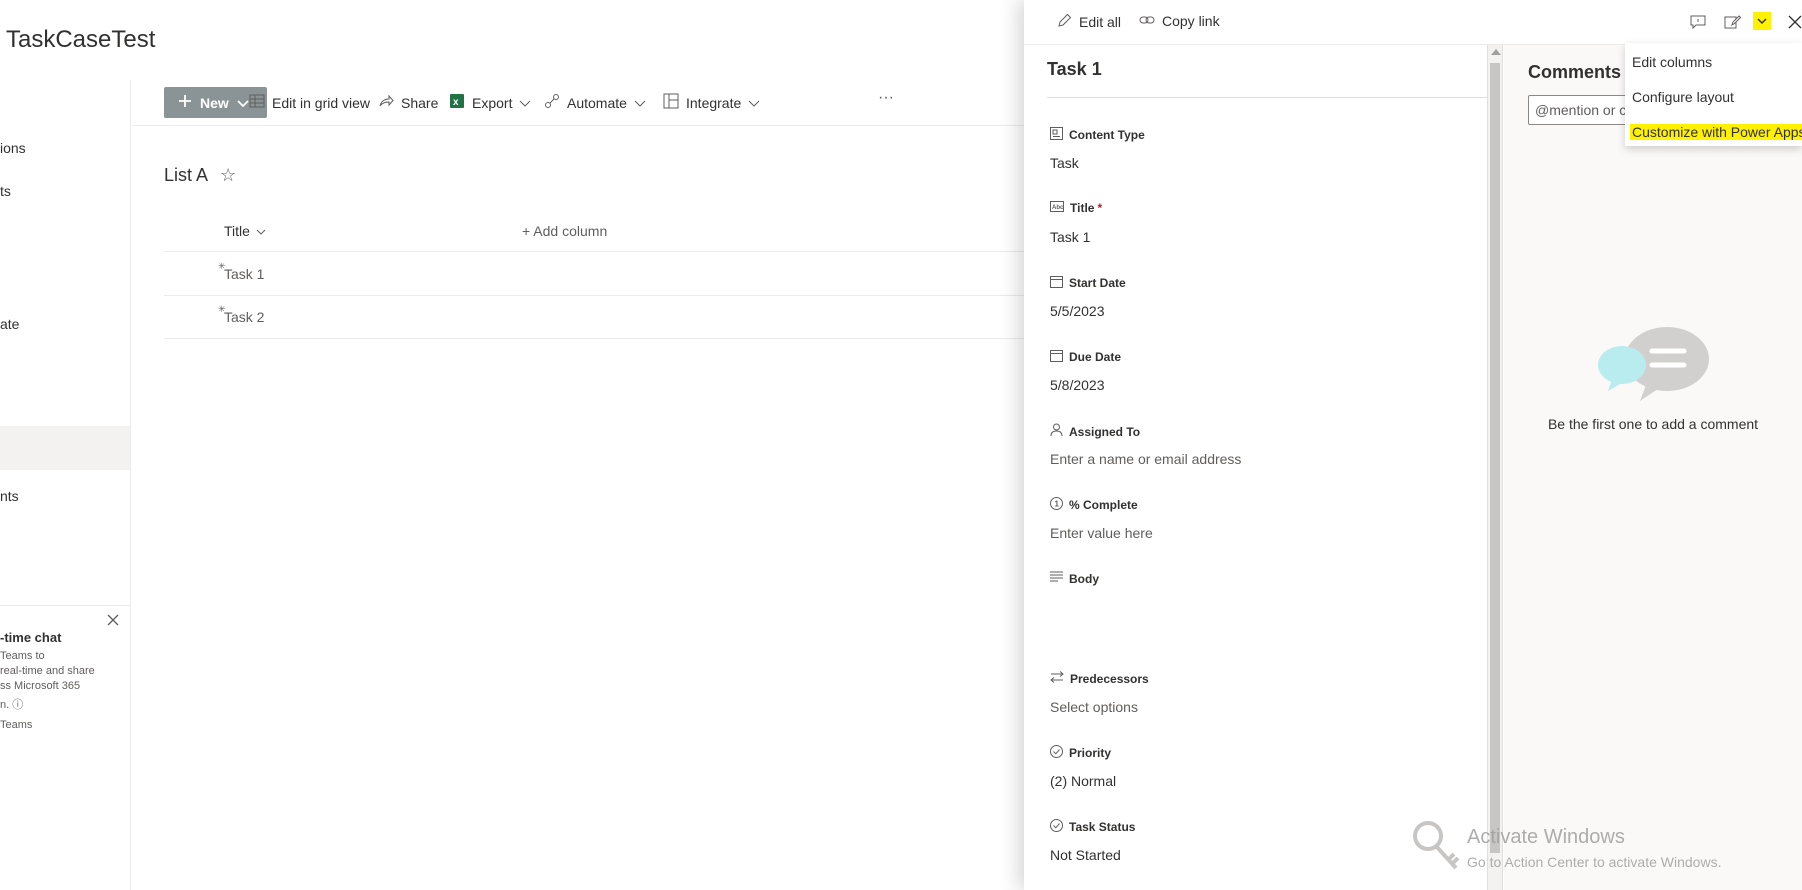 This screenshot has height=890, width=1802. What do you see at coordinates (1594, 862) in the screenshot?
I see `watermark-subtitle: Go to Action Center to activate Windows.` at bounding box center [1594, 862].